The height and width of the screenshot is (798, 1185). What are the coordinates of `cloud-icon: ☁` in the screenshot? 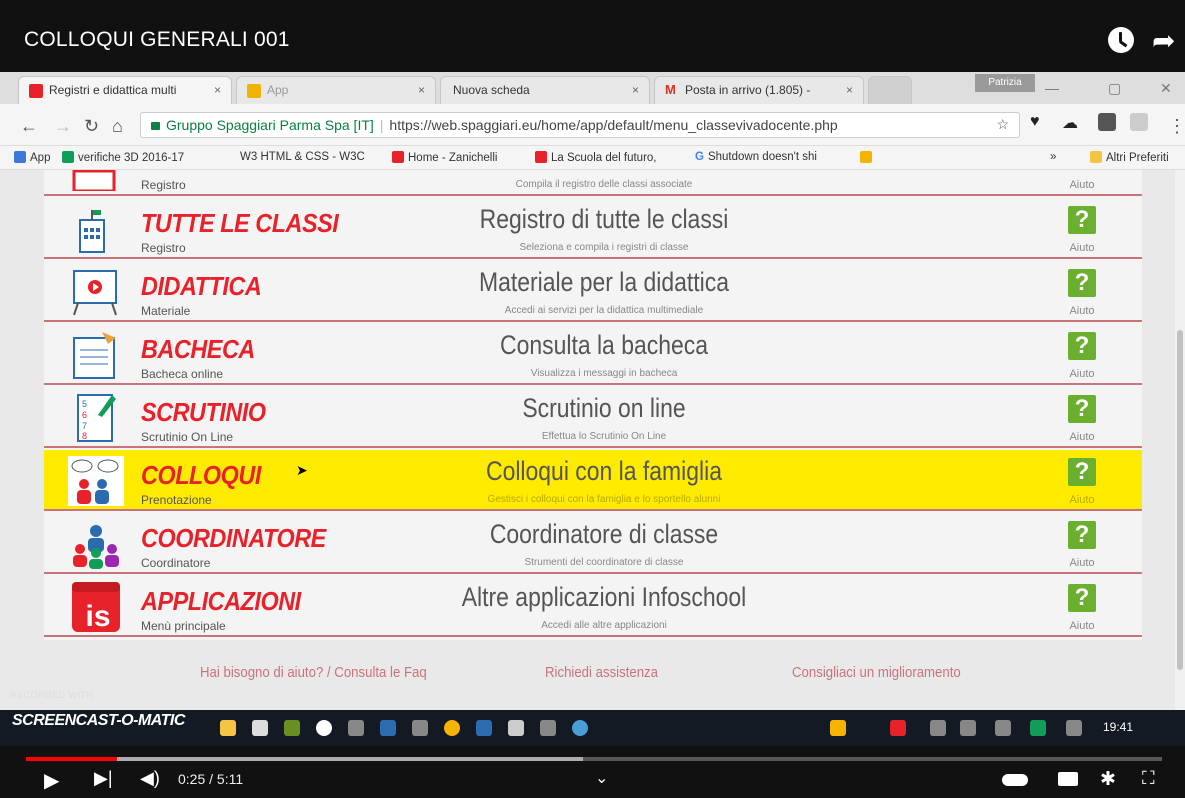 It's located at (1071, 122).